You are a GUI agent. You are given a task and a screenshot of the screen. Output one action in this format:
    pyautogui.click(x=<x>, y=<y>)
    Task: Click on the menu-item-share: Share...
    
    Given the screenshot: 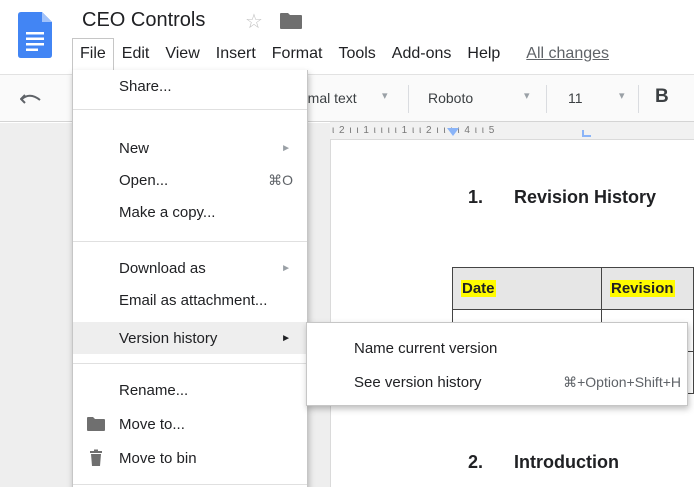 What is the action you would take?
    pyautogui.click(x=190, y=86)
    